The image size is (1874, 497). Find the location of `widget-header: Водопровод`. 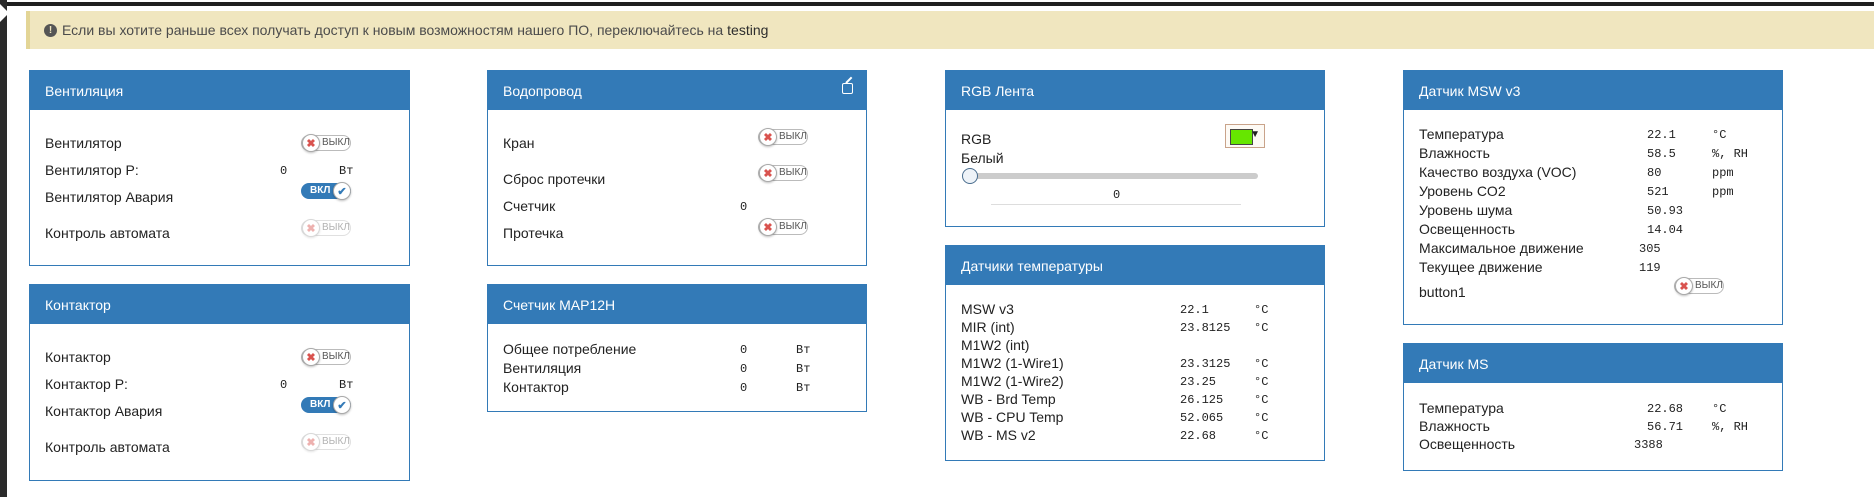

widget-header: Водопровод is located at coordinates (677, 90).